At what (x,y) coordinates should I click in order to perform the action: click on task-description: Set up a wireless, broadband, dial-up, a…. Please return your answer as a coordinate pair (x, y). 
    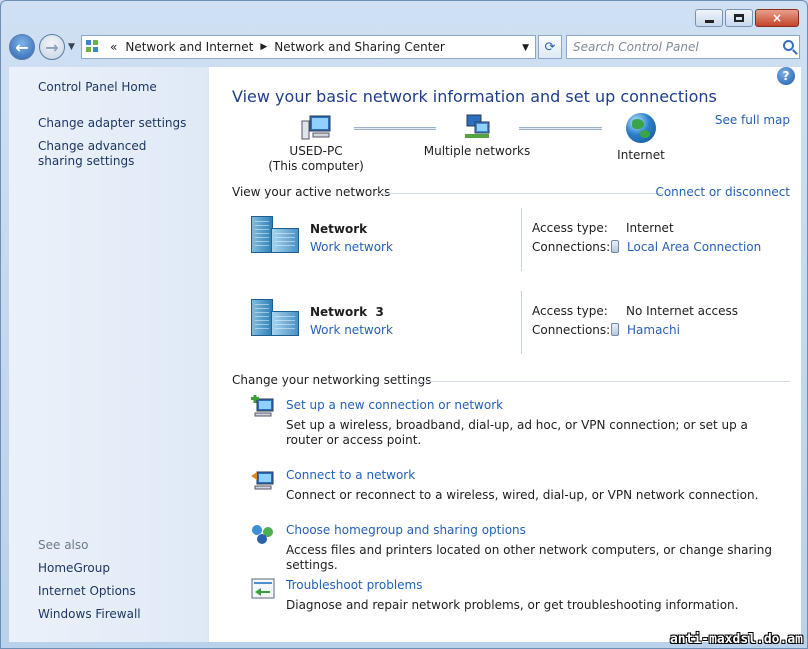
    Looking at the image, I should click on (517, 432).